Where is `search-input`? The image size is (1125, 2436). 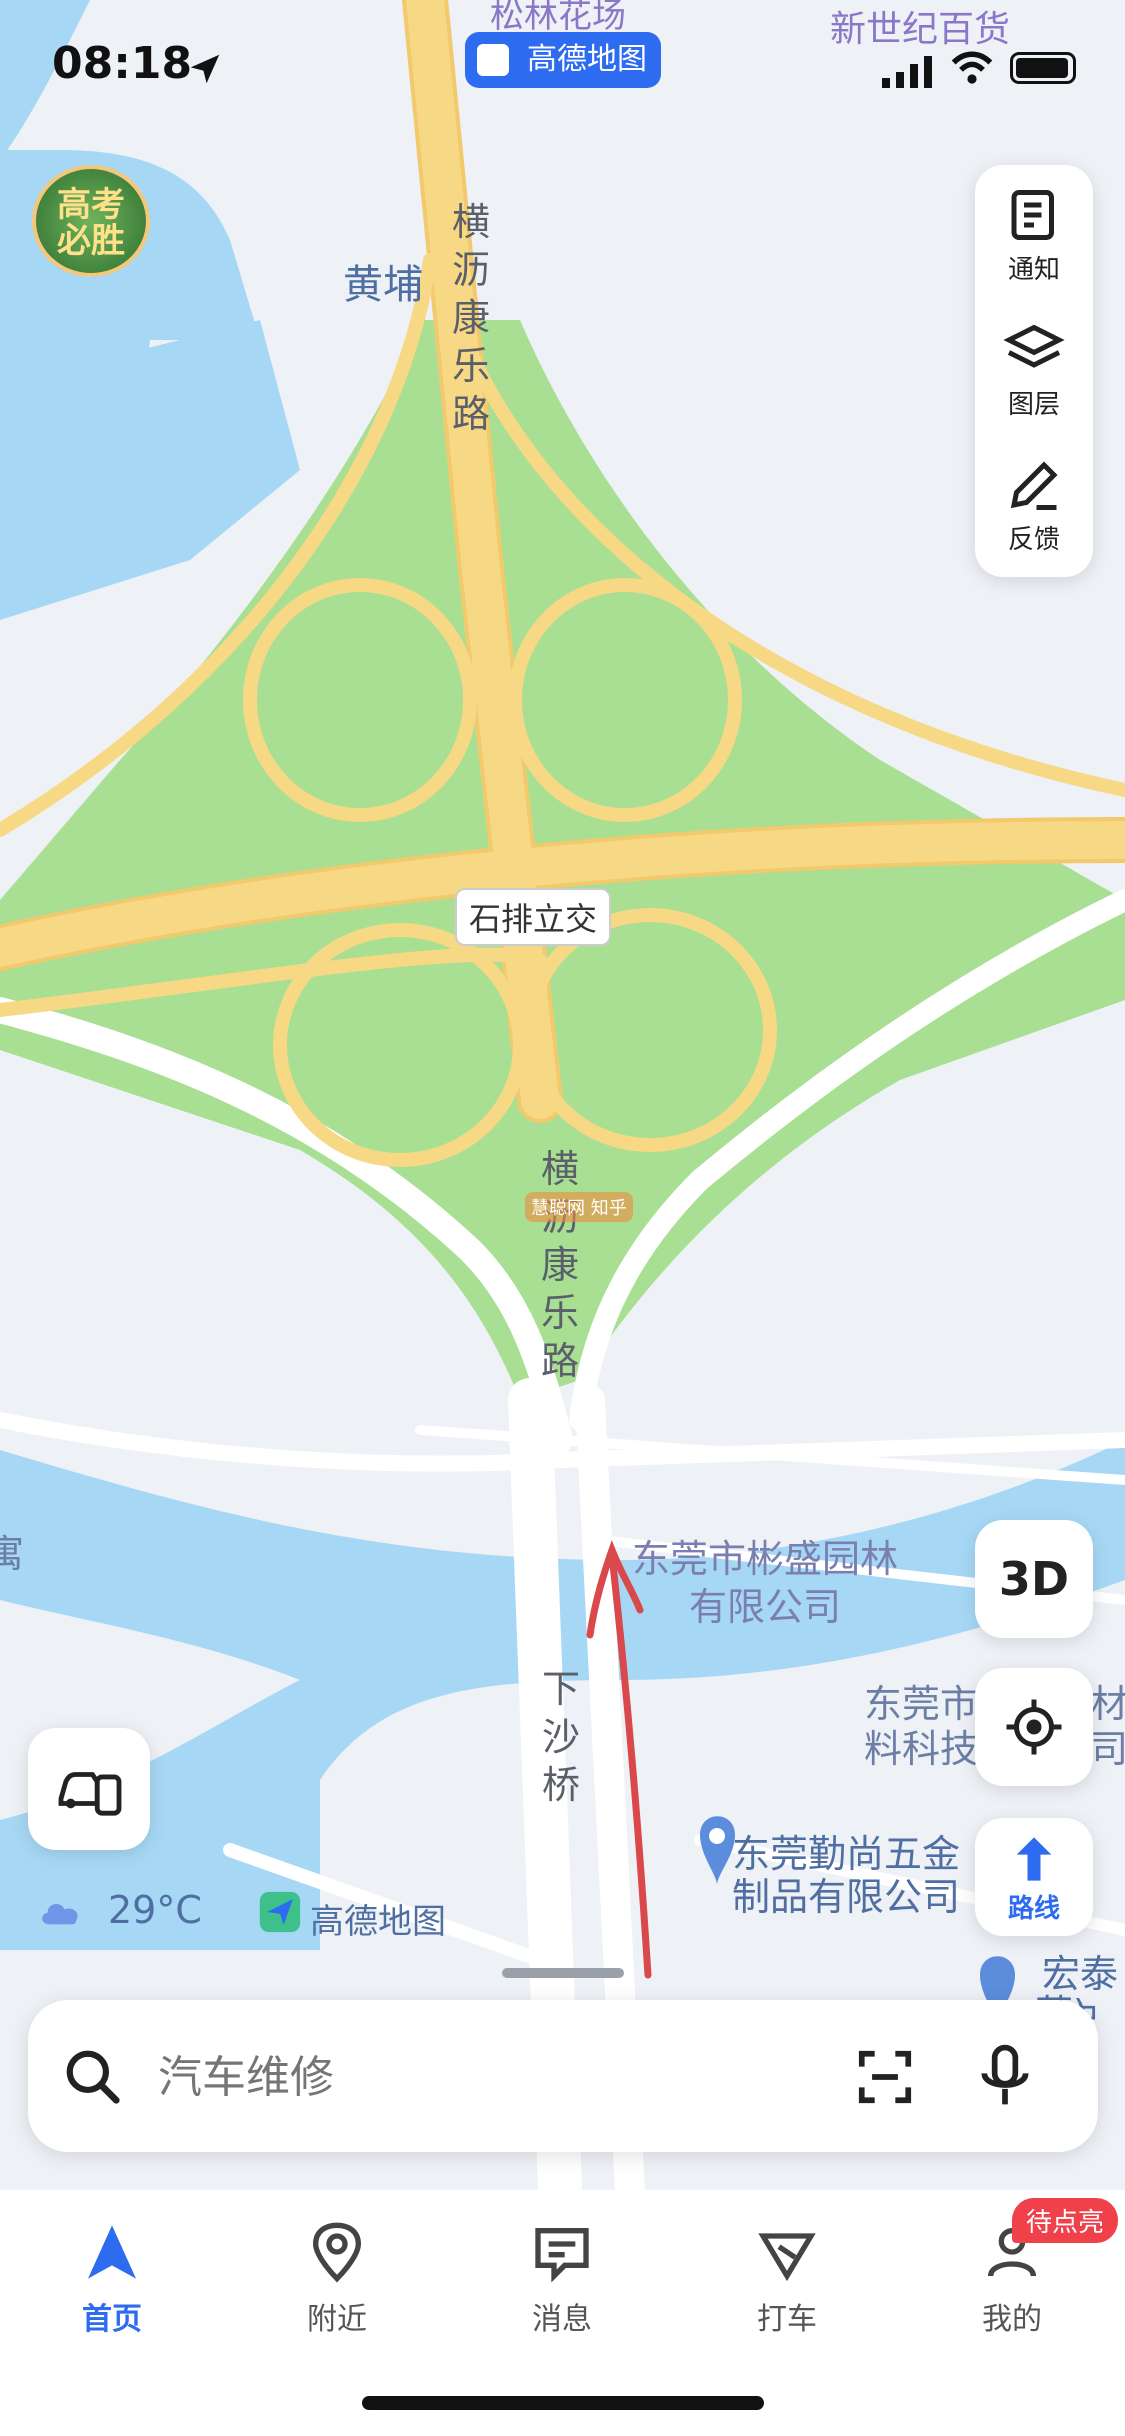
search-input is located at coordinates (458, 2077).